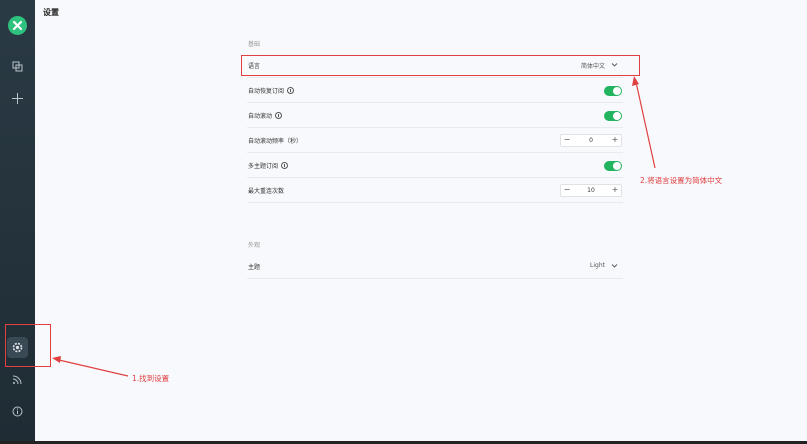 The height and width of the screenshot is (444, 807). I want to click on arrow-head-settings, so click(56, 359).